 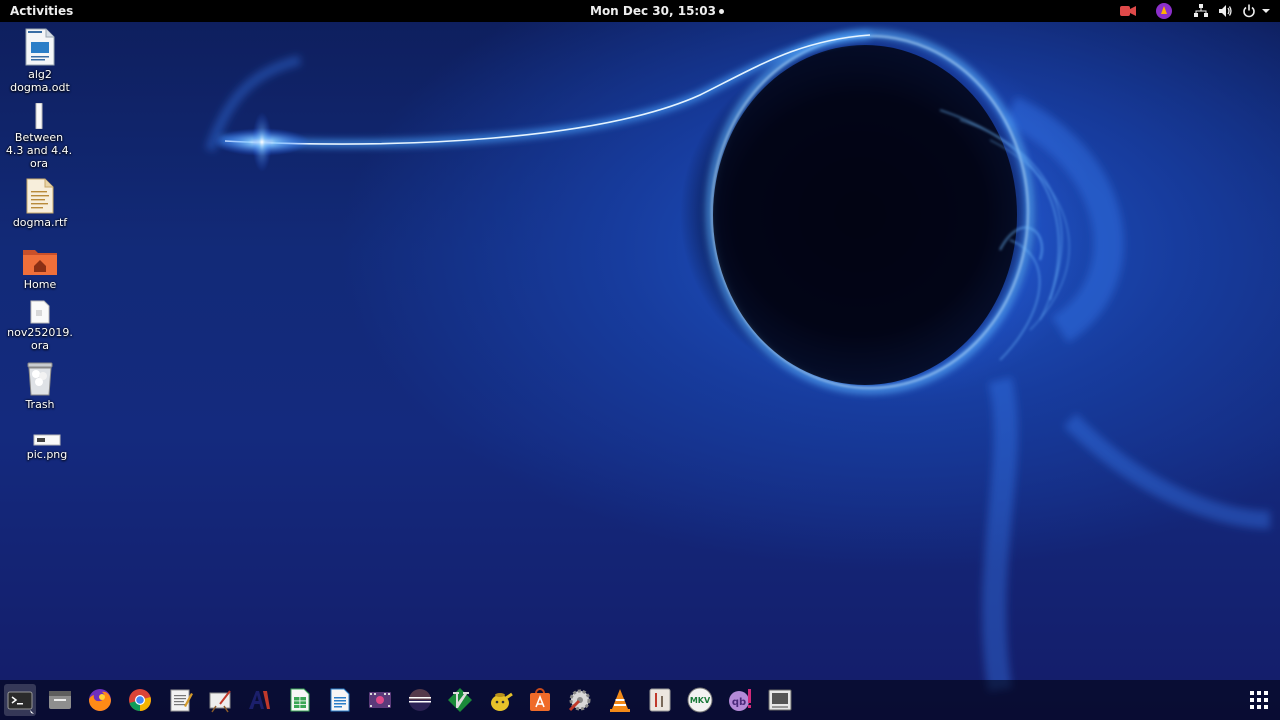 I want to click on mkv-icon: MKV, so click(x=700, y=700).